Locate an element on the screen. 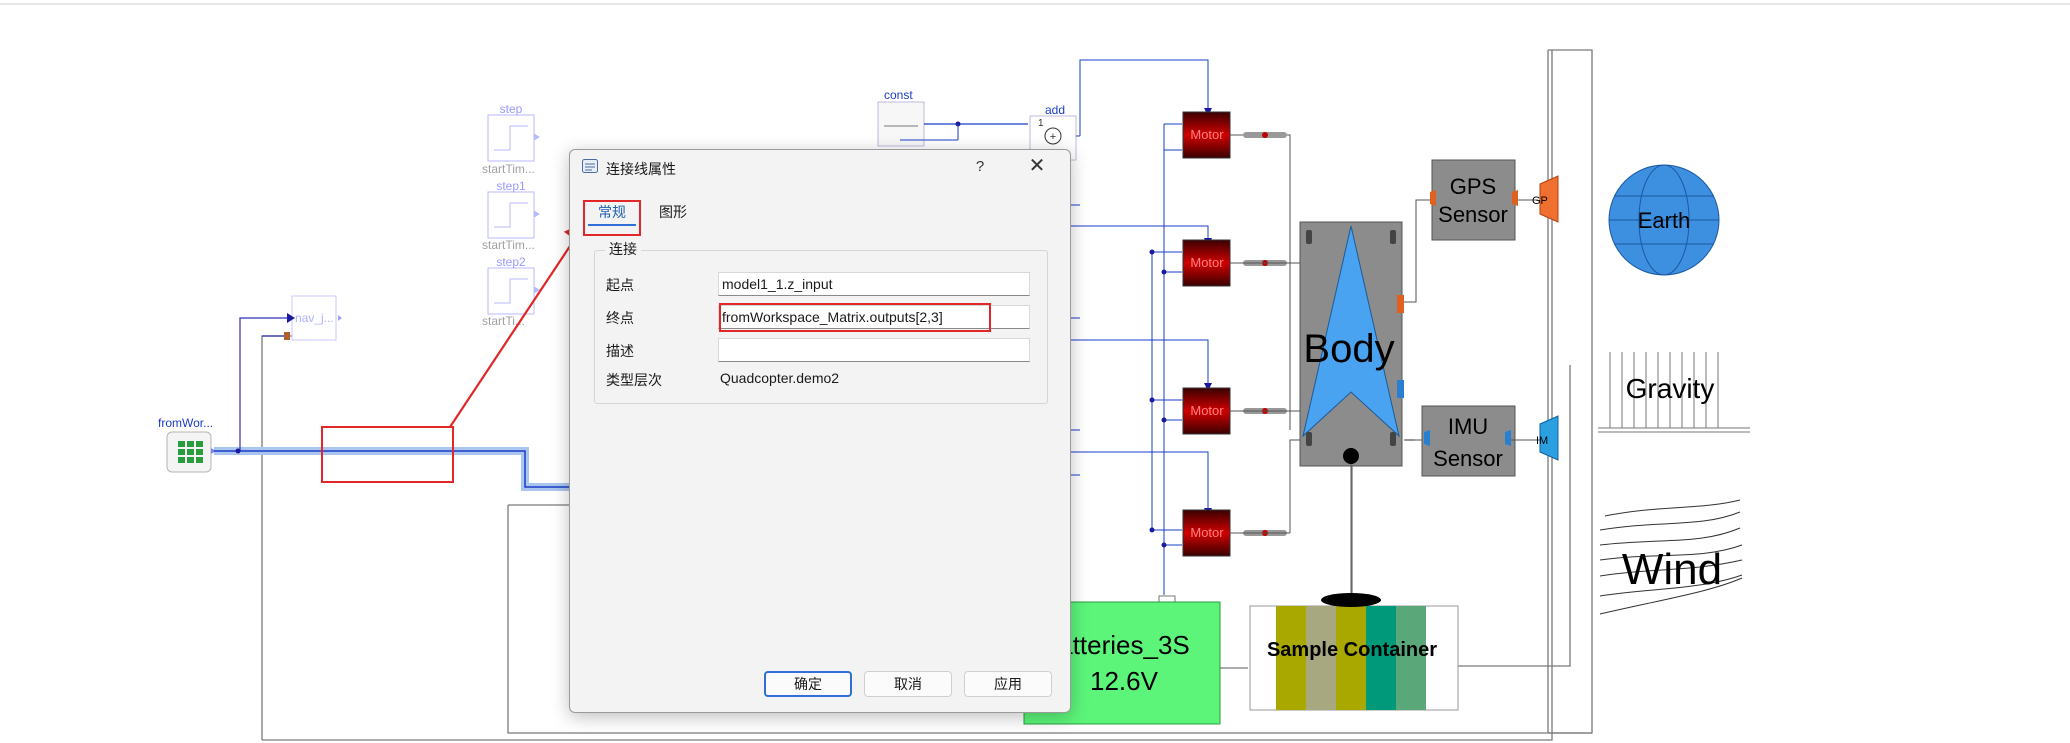 The image size is (2070, 743). motor-3-label: Motor is located at coordinates (1207, 410).